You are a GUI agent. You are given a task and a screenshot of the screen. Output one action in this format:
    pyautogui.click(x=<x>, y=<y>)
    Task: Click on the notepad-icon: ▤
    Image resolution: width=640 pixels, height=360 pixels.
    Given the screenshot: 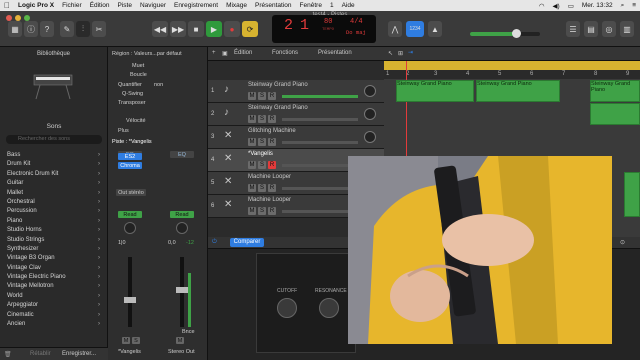 What is the action you would take?
    pyautogui.click(x=591, y=29)
    